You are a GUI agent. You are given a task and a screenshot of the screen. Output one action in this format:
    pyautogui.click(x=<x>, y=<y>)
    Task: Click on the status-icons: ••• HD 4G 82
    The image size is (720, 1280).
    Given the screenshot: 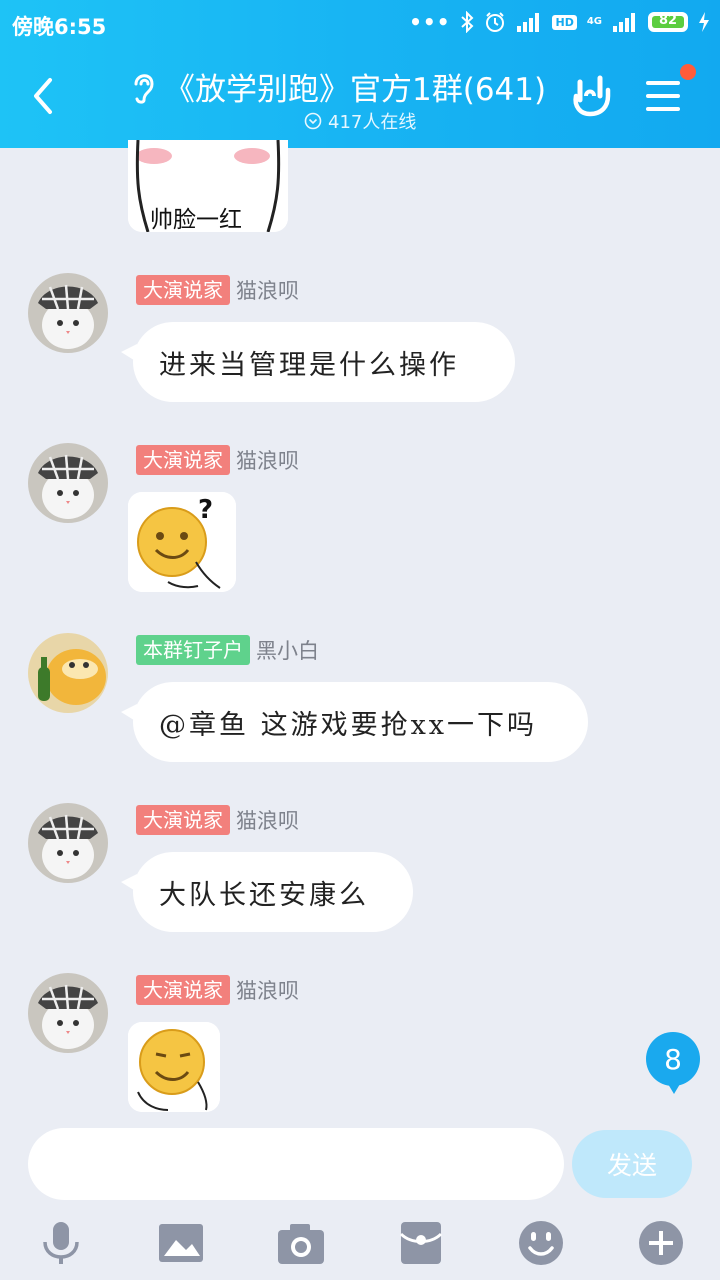 What is the action you would take?
    pyautogui.click(x=559, y=22)
    